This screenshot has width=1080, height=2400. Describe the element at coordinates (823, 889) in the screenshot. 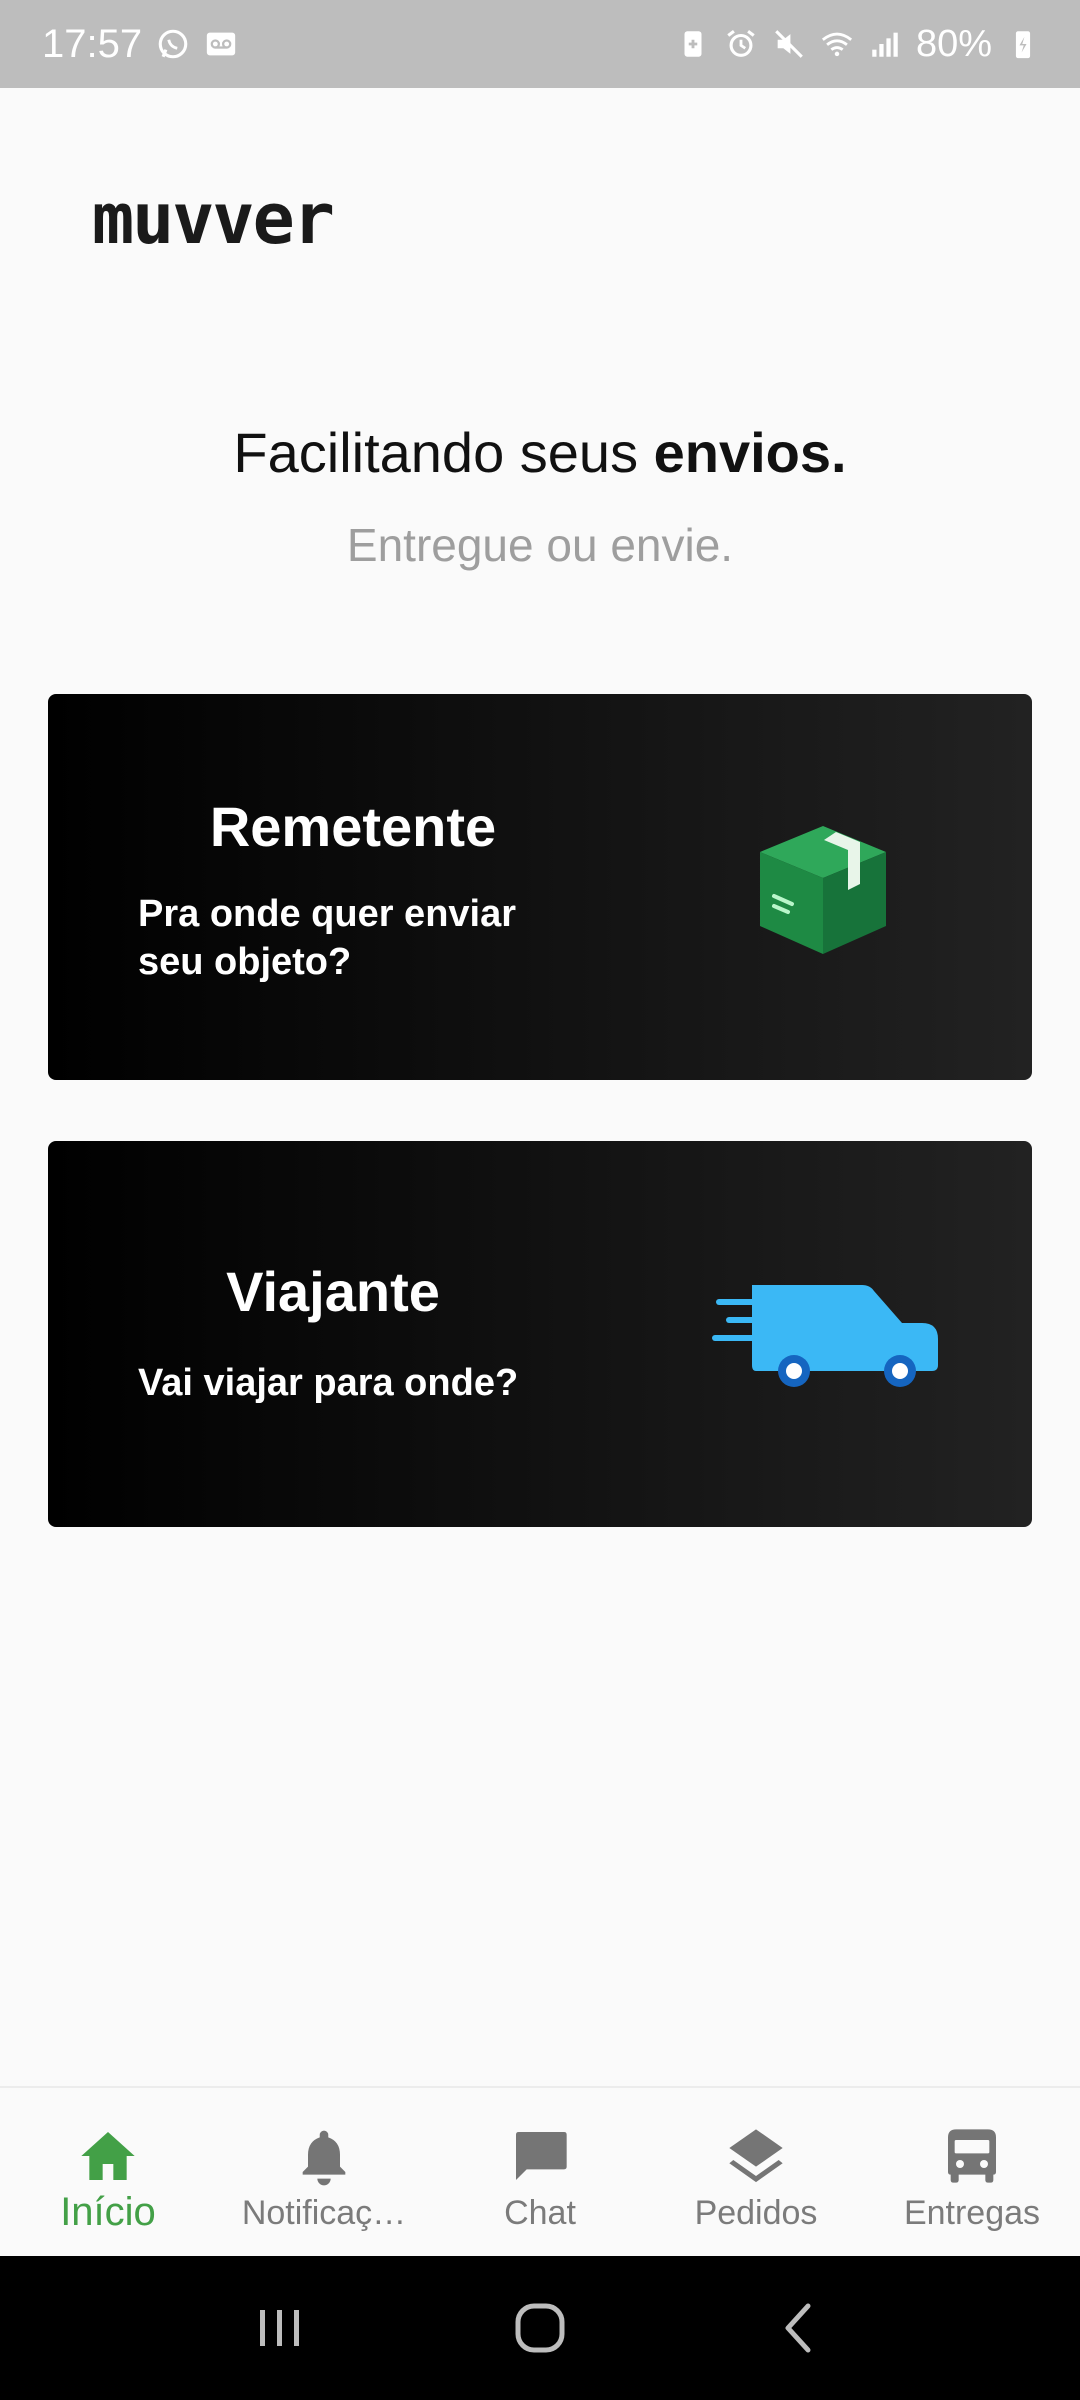

I see `package-icon` at that location.